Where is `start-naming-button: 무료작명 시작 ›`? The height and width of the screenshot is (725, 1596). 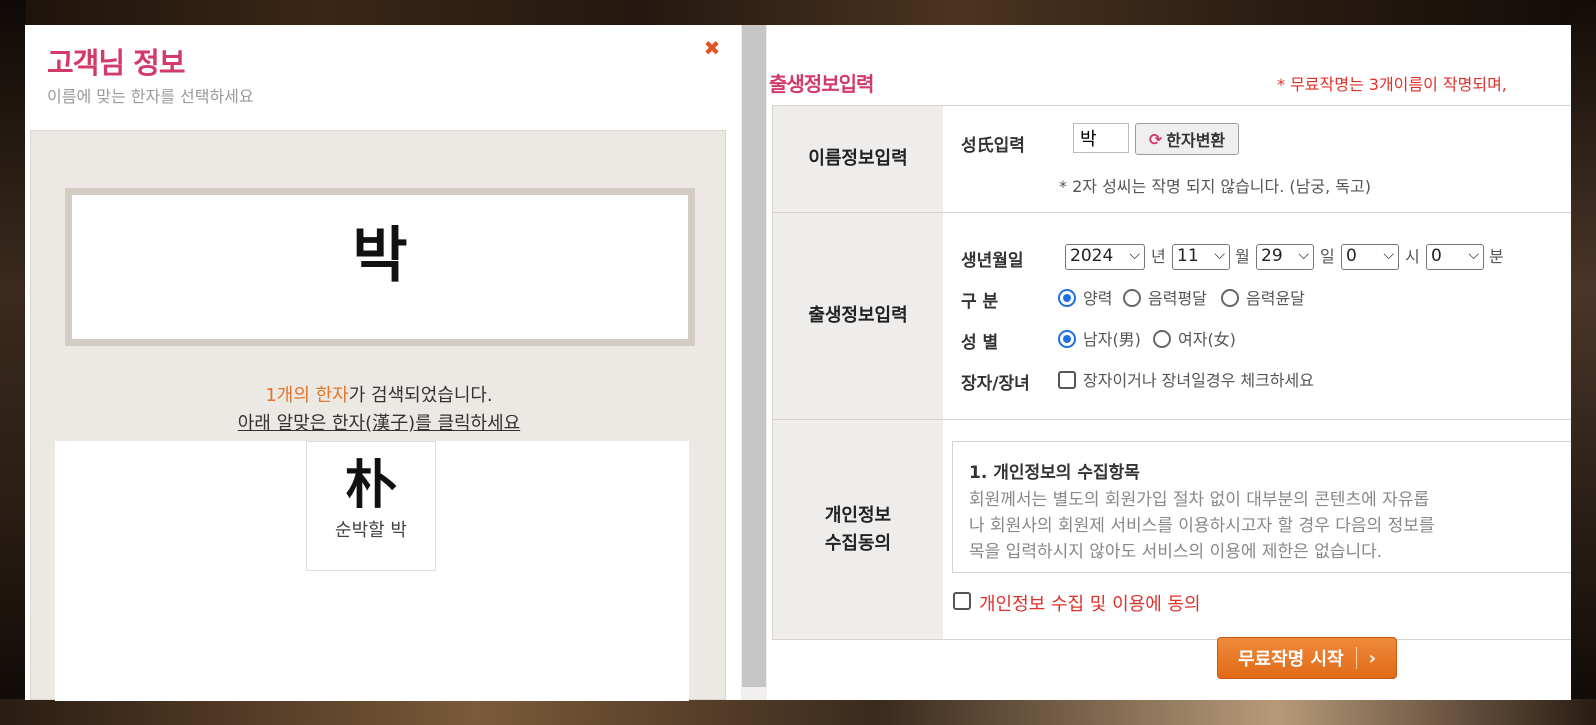 start-naming-button: 무료작명 시작 › is located at coordinates (1307, 658).